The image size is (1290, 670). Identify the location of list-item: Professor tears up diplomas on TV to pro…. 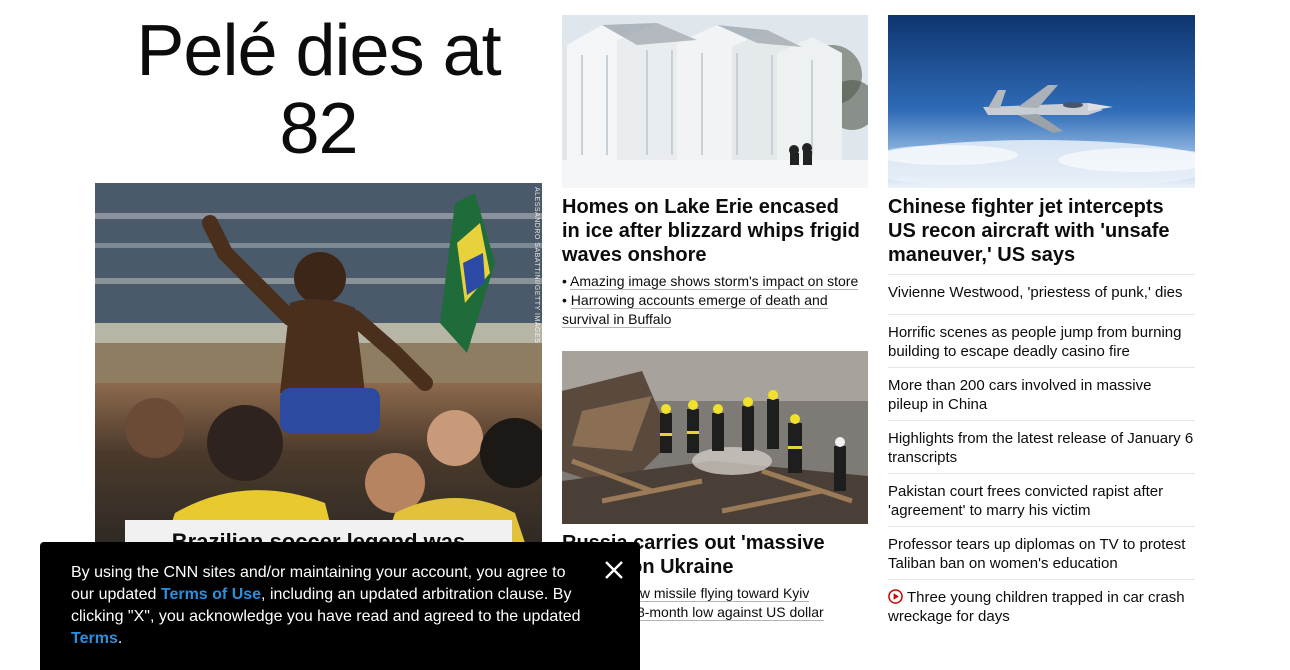
(1041, 552).